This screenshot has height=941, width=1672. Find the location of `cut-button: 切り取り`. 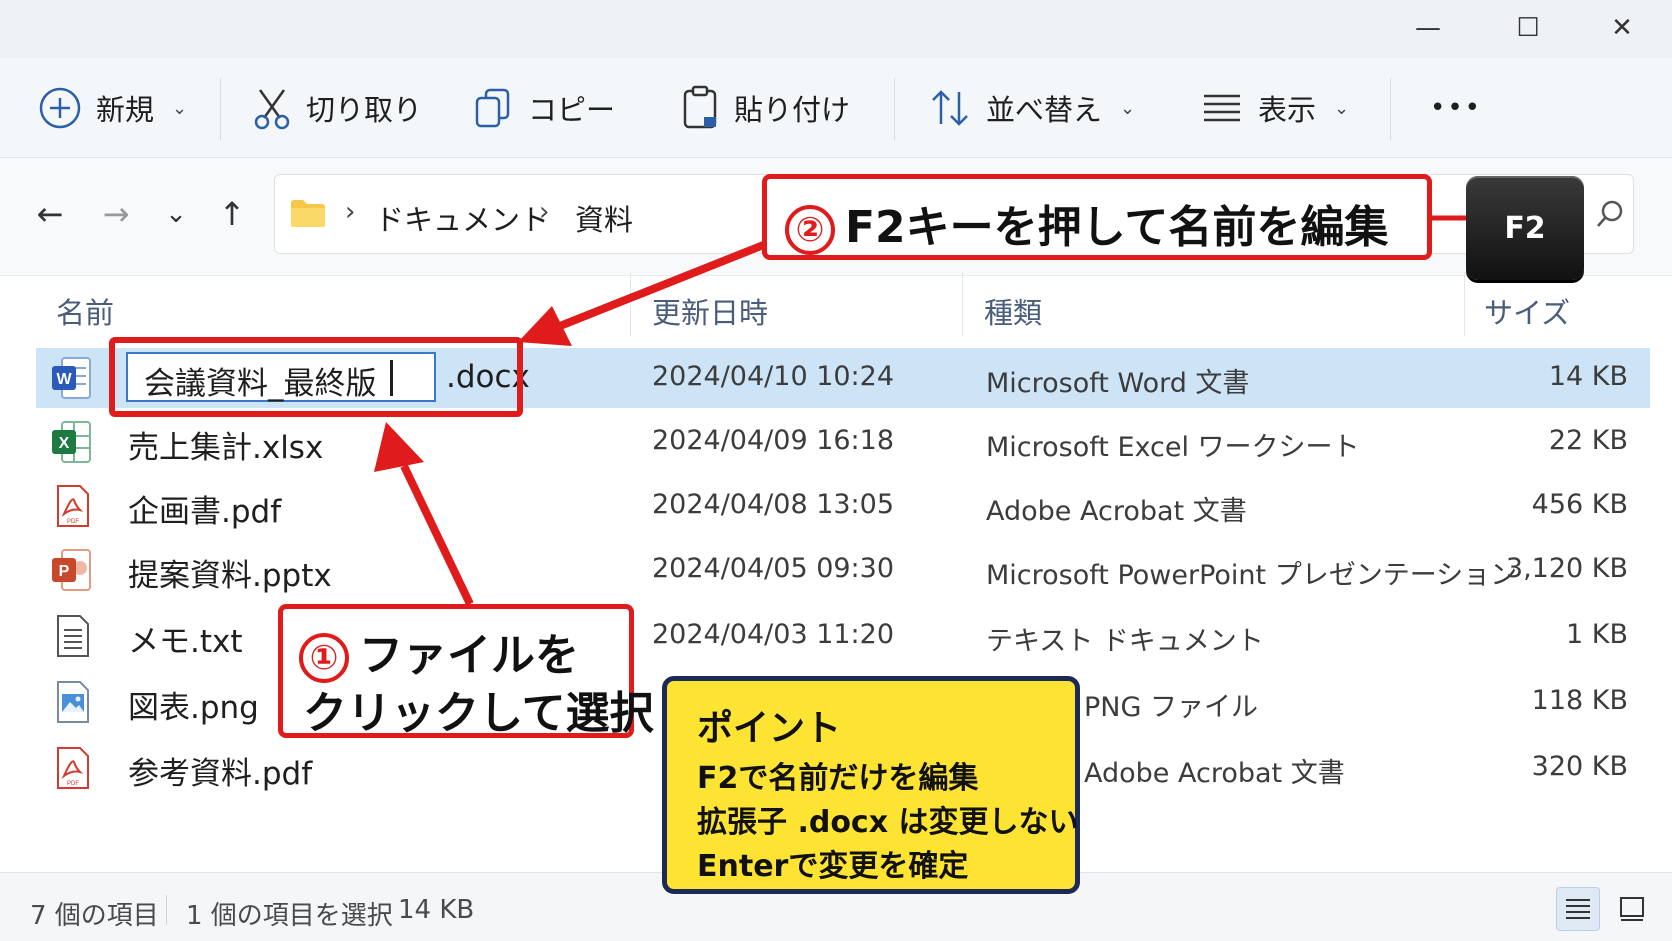

cut-button: 切り取り is located at coordinates (337, 108).